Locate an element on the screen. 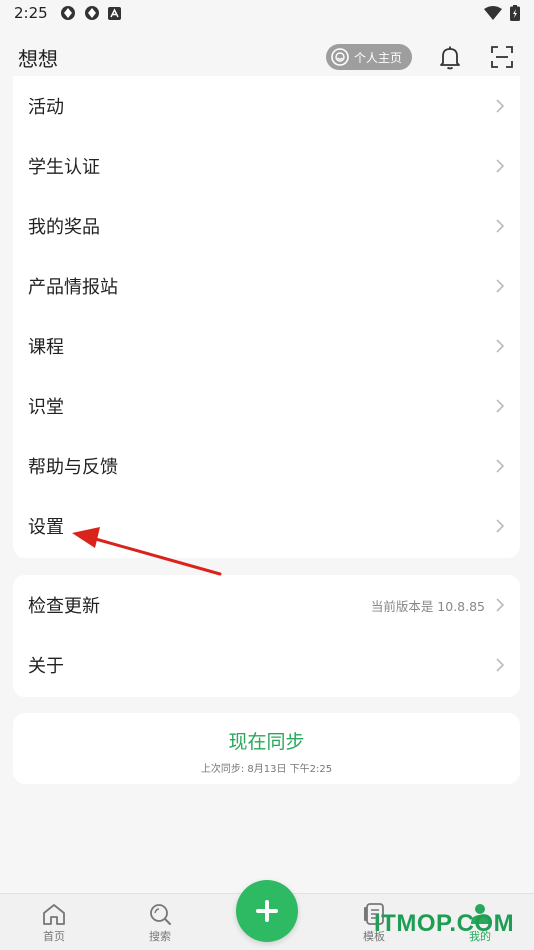 Image resolution: width=534 pixels, height=950 pixels. menu-item-settings: 设置 is located at coordinates (266, 526).